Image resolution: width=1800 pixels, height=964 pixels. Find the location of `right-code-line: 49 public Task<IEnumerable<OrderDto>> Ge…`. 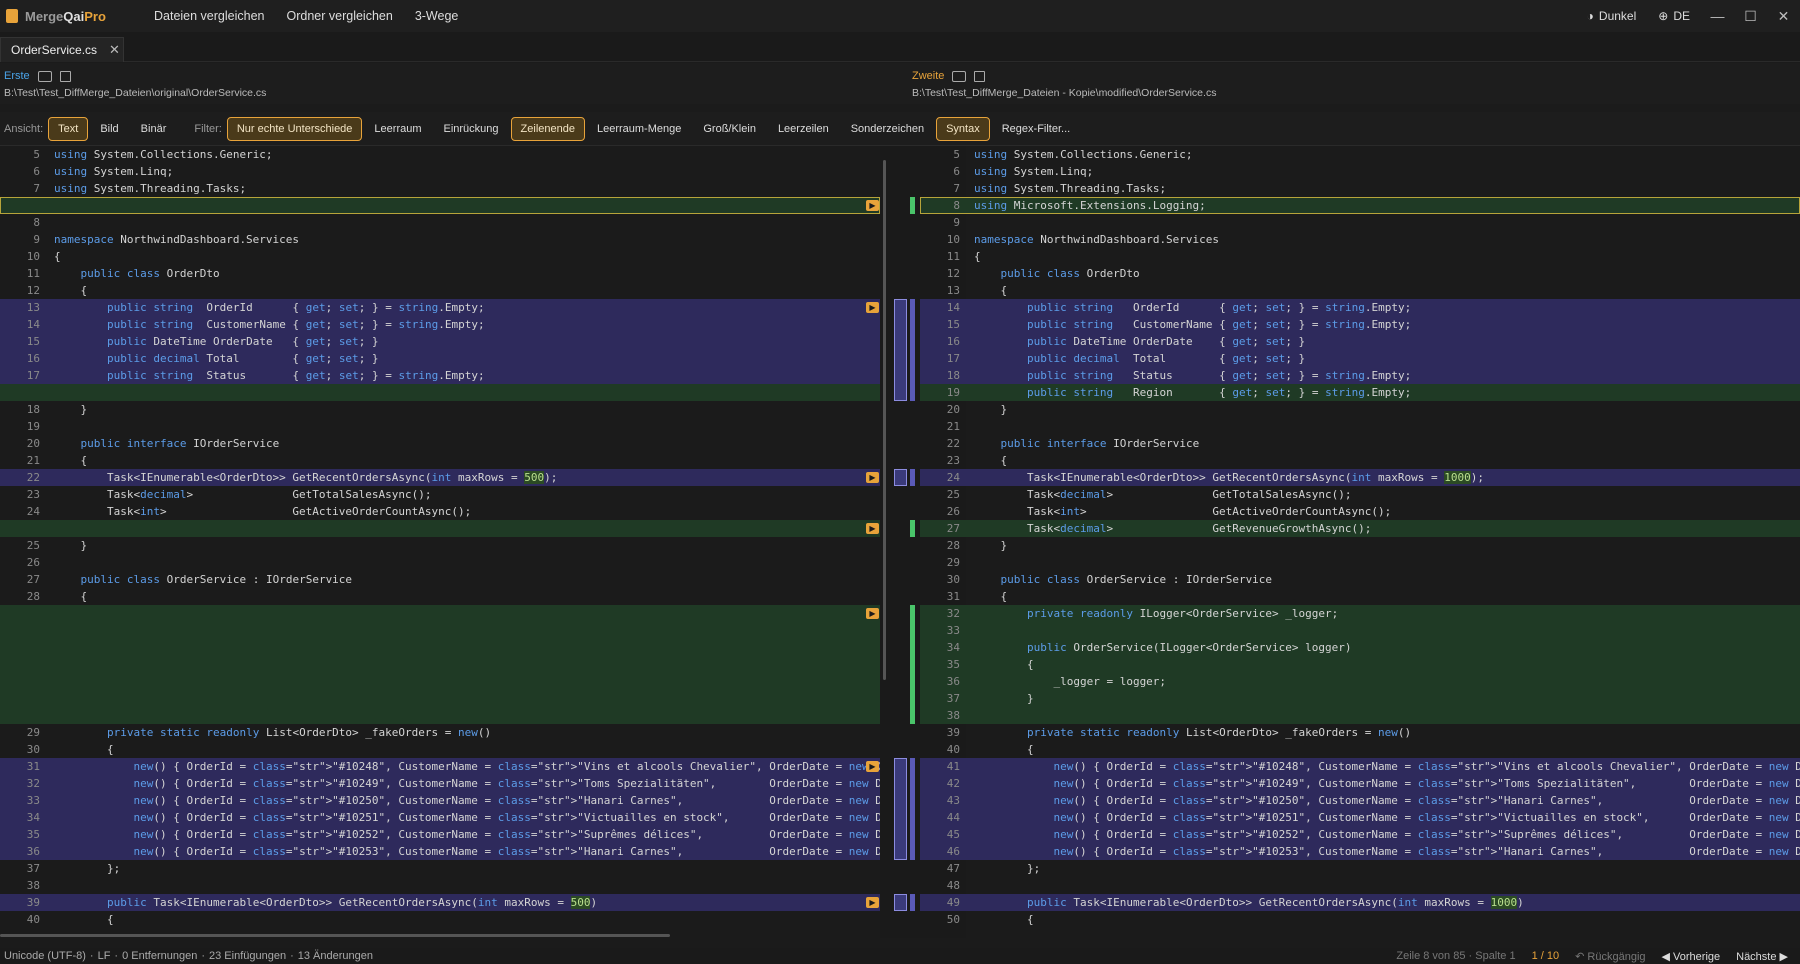

right-code-line: 49 public Task<IEnumerable<OrderDto>> Ge… is located at coordinates (1360, 902).